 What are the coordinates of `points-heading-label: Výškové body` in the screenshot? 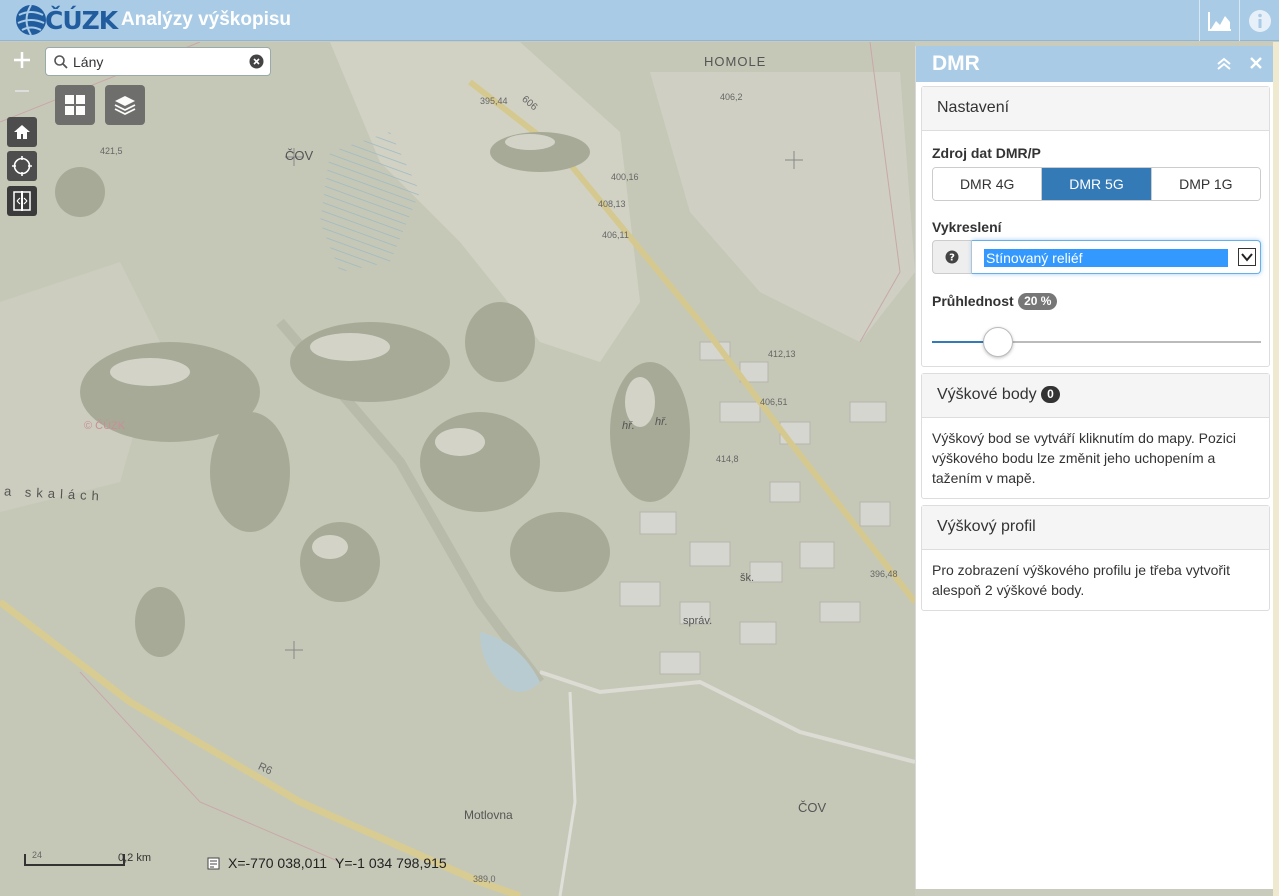 It's located at (987, 394).